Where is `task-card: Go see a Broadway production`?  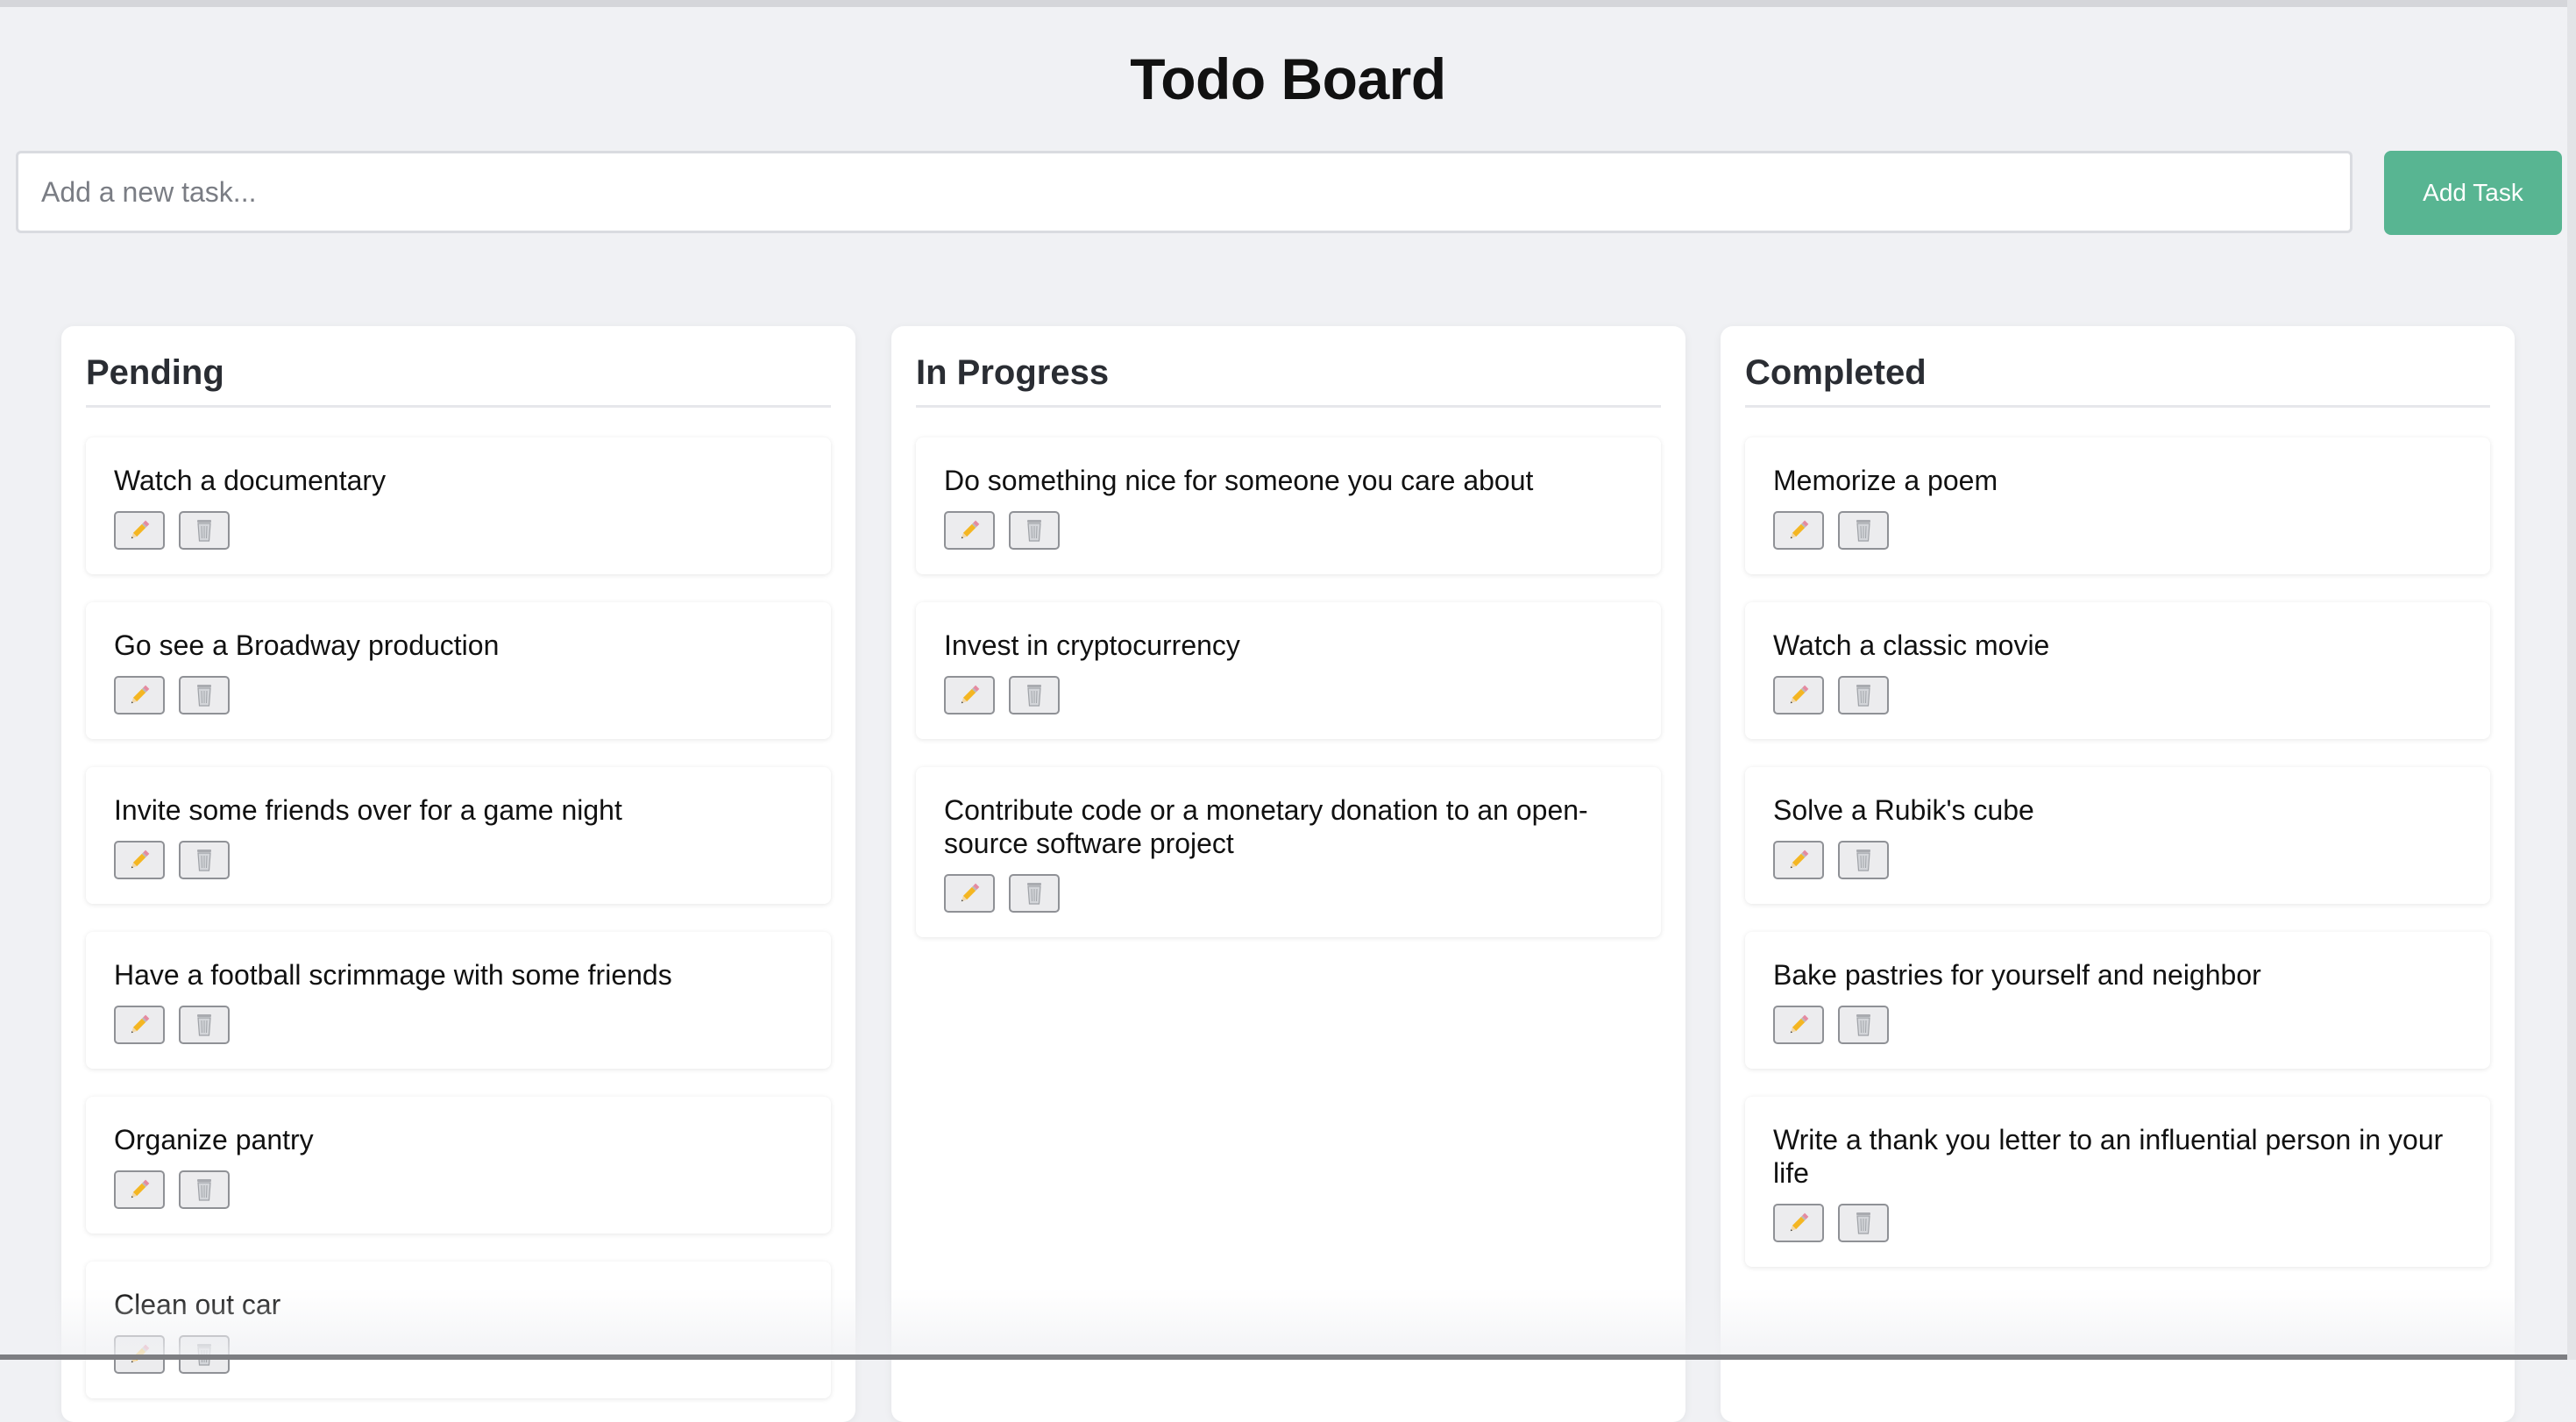
task-card: Go see a Broadway production is located at coordinates (458, 670).